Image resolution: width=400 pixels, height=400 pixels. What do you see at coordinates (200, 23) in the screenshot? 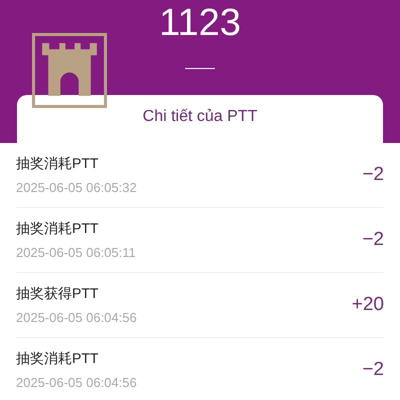
I see `balance-value: 1123` at bounding box center [200, 23].